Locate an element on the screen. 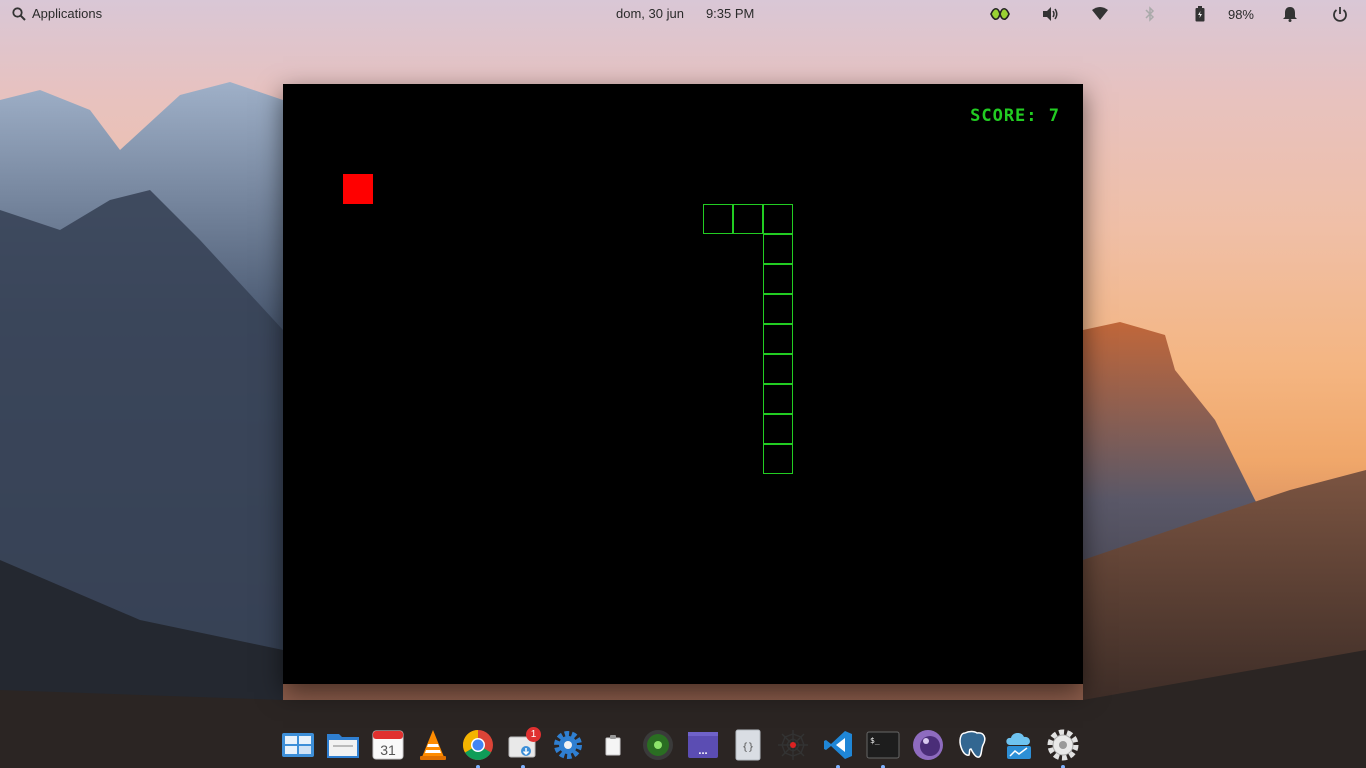 The height and width of the screenshot is (768, 1366). dock-item-code-editor: {} is located at coordinates (748, 745).